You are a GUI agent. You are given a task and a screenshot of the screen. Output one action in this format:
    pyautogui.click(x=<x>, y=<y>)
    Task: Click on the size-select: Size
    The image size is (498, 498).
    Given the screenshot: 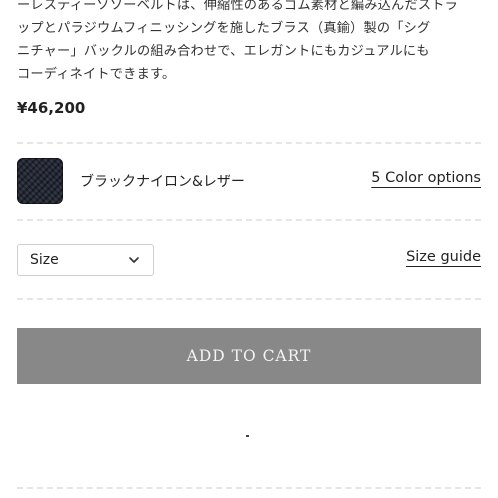 What is the action you would take?
    pyautogui.click(x=85, y=260)
    